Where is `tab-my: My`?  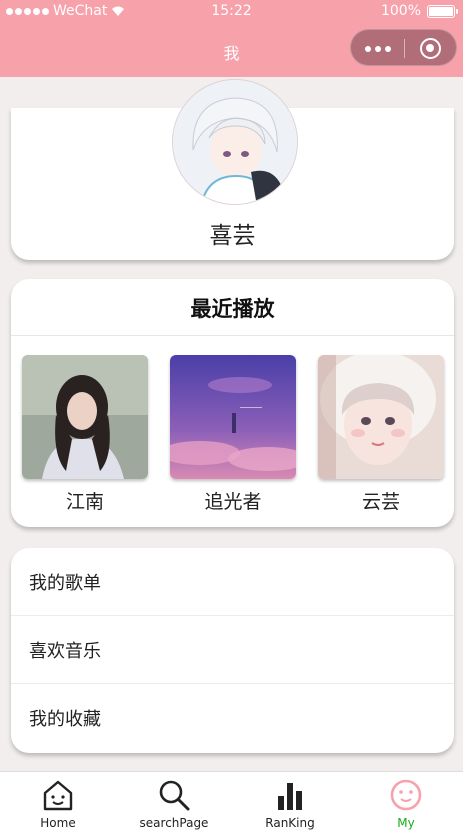
tab-my: My is located at coordinates (405, 801).